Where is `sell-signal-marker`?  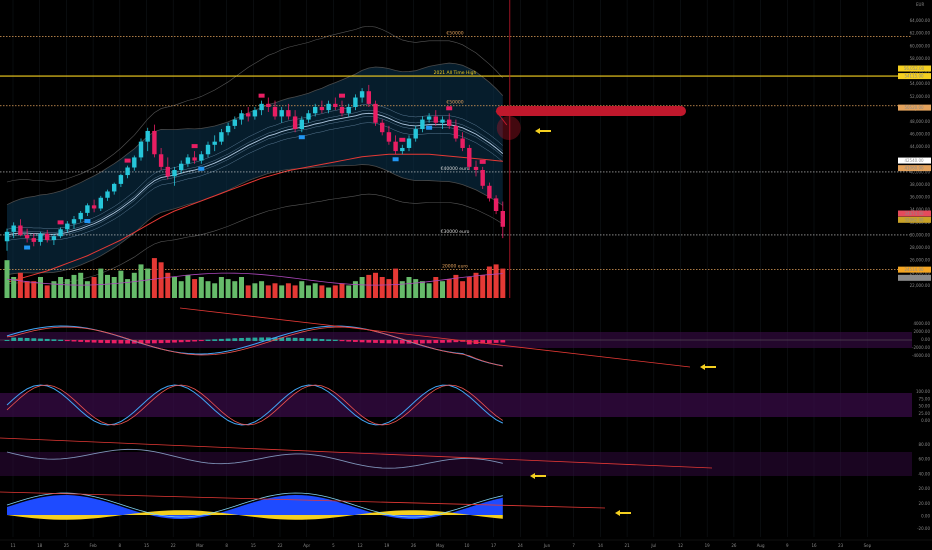 sell-signal-marker is located at coordinates (261, 95).